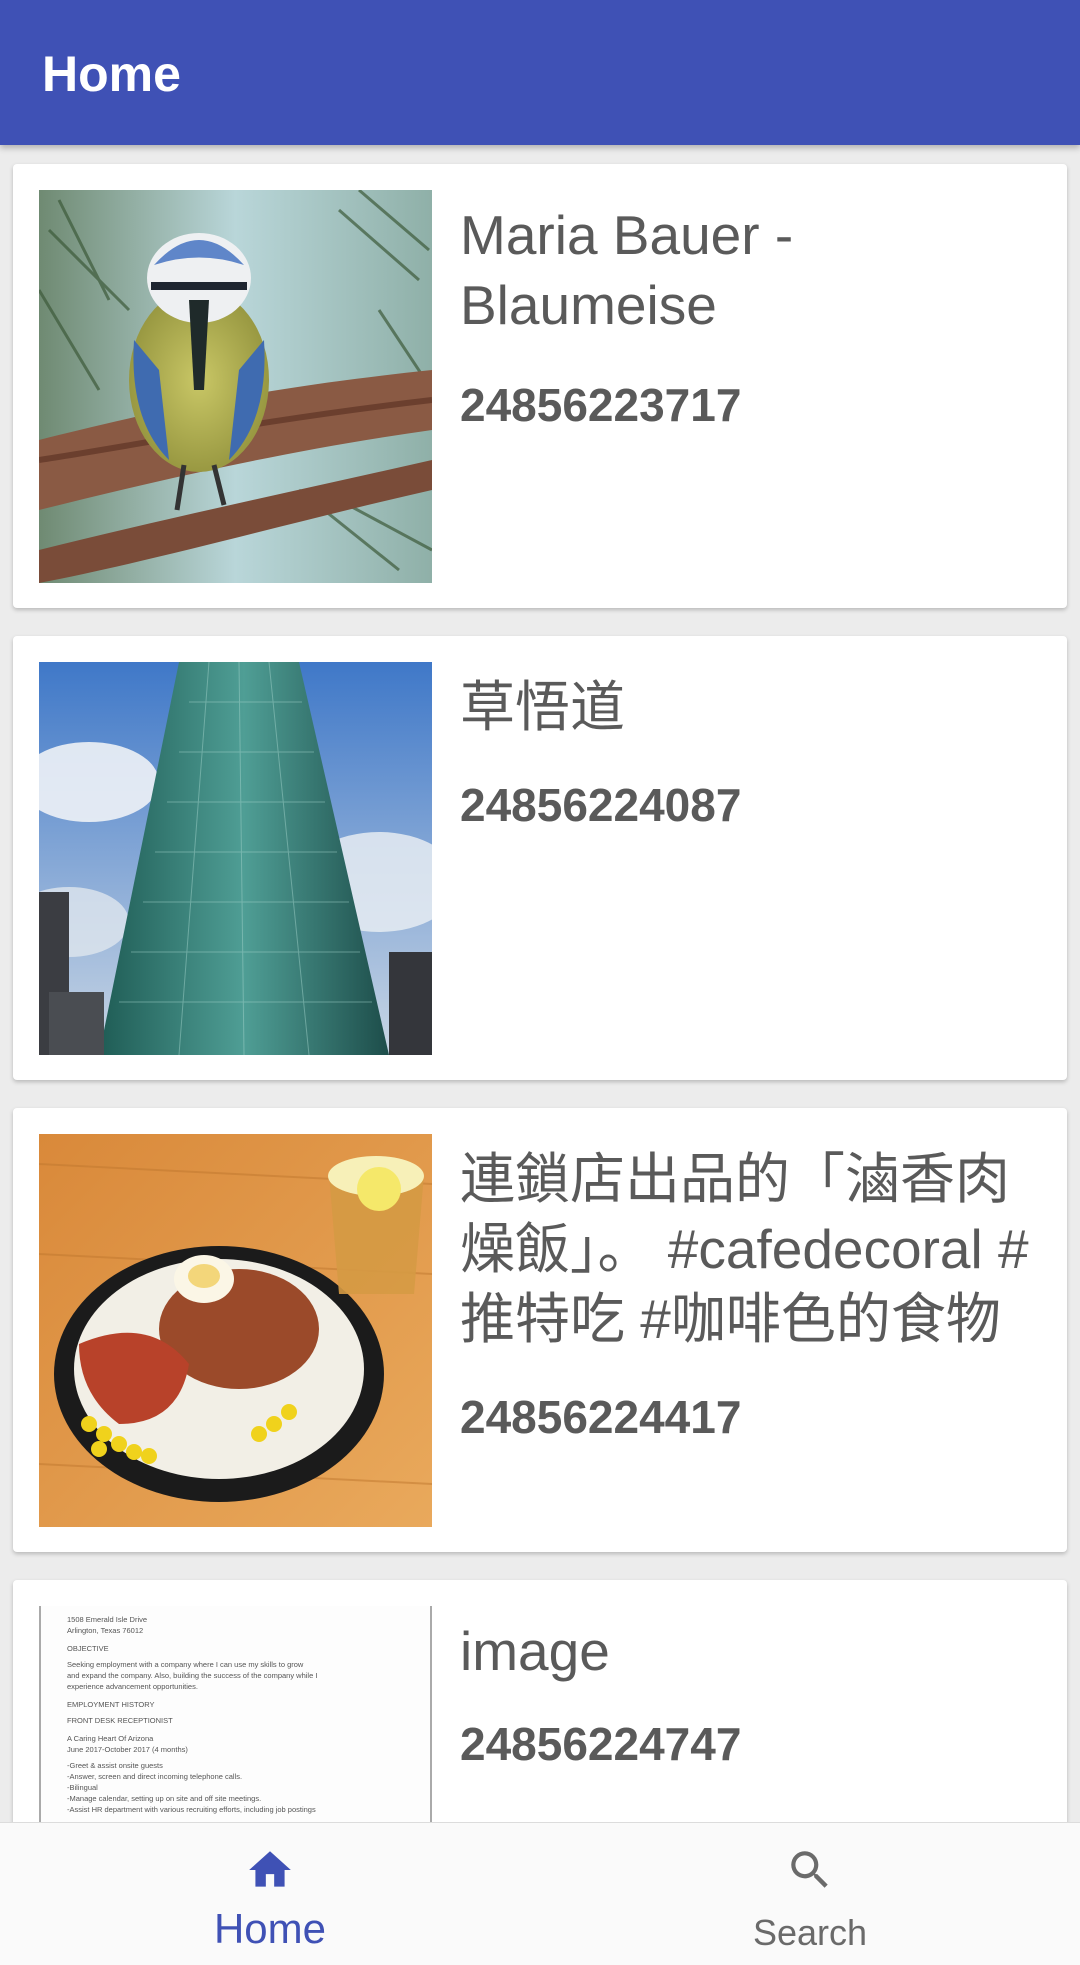 This screenshot has width=1080, height=1965. Describe the element at coordinates (82, 1787) in the screenshot. I see `document-line: -Bilingual` at that location.